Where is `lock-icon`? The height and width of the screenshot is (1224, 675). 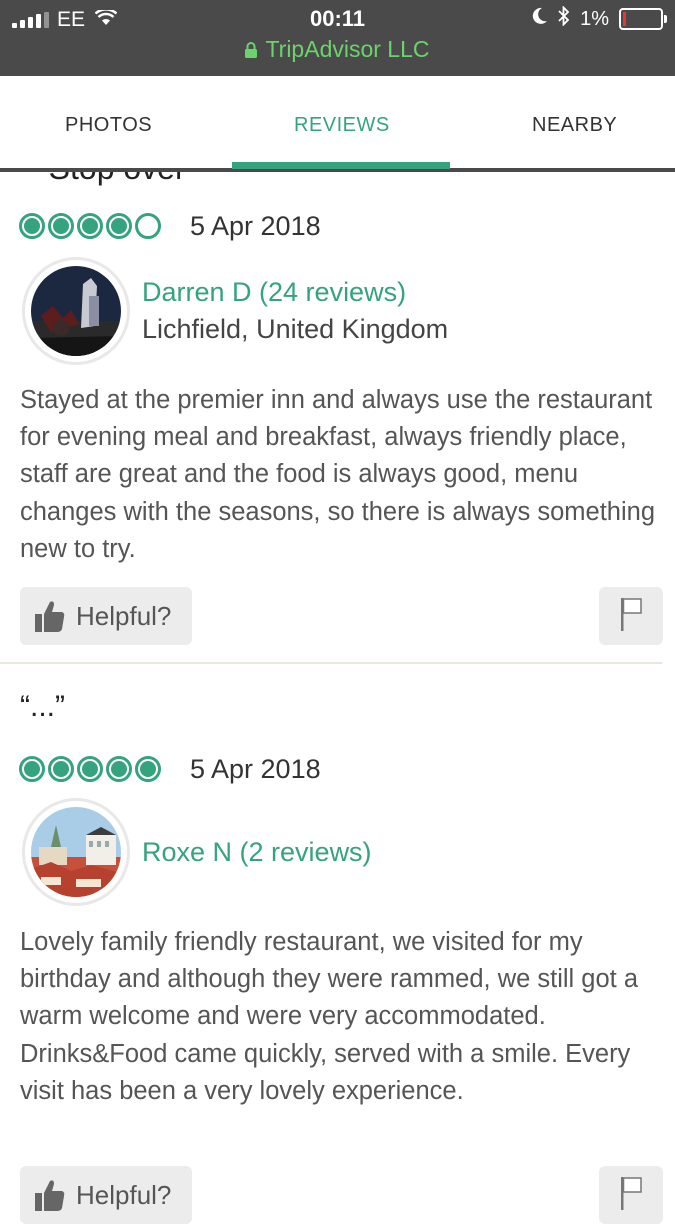
lock-icon is located at coordinates (251, 50).